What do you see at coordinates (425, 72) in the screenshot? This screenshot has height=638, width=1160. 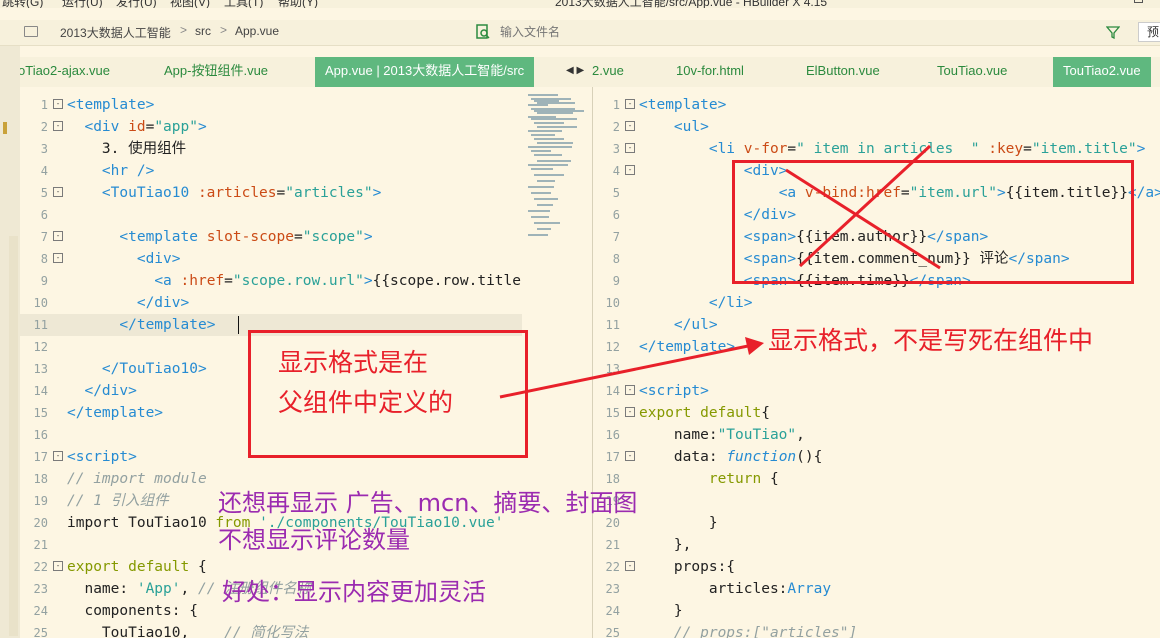 I see `tab-app-vue: App.vue | 2013大数据人工智能/src` at bounding box center [425, 72].